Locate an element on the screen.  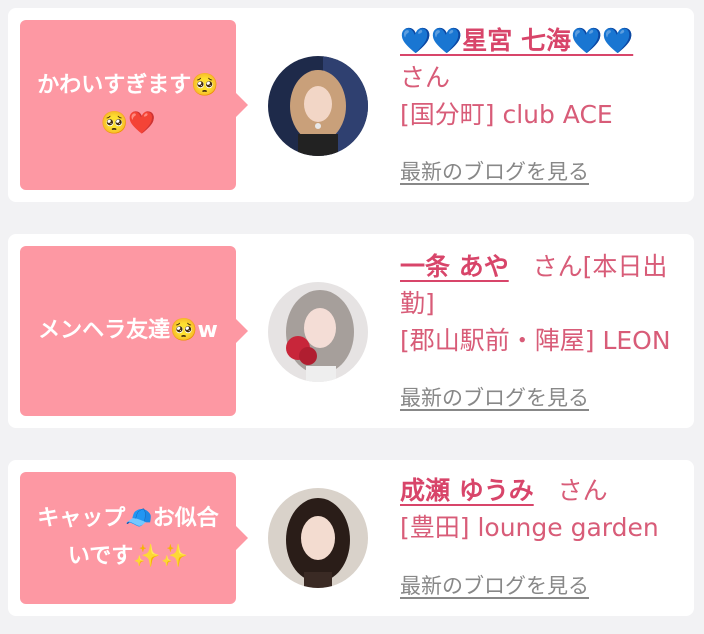
comment-text: かわいすぎます🥺 🥺❤️ is located at coordinates (128, 104).